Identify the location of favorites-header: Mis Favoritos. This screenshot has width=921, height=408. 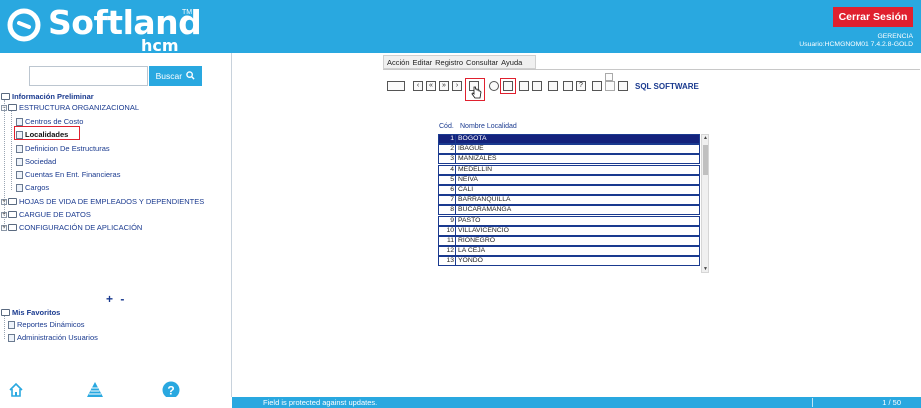
(30, 312).